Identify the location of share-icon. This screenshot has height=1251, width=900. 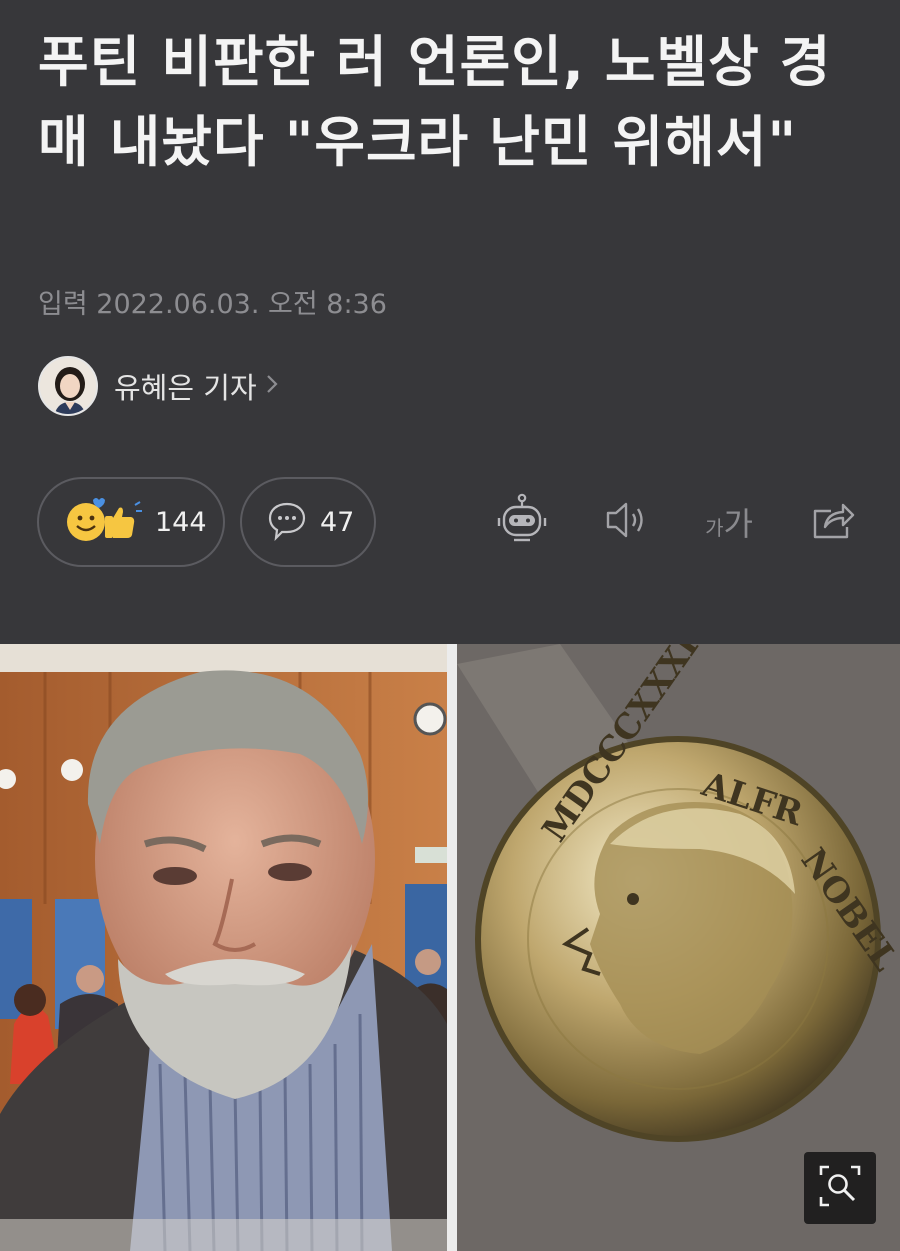
(832, 522).